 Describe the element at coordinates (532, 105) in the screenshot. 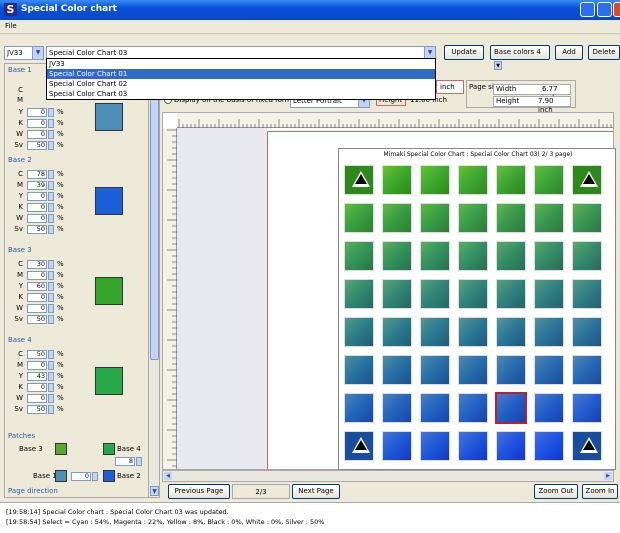

I see `page-height-field: Height 7.90 inch` at that location.